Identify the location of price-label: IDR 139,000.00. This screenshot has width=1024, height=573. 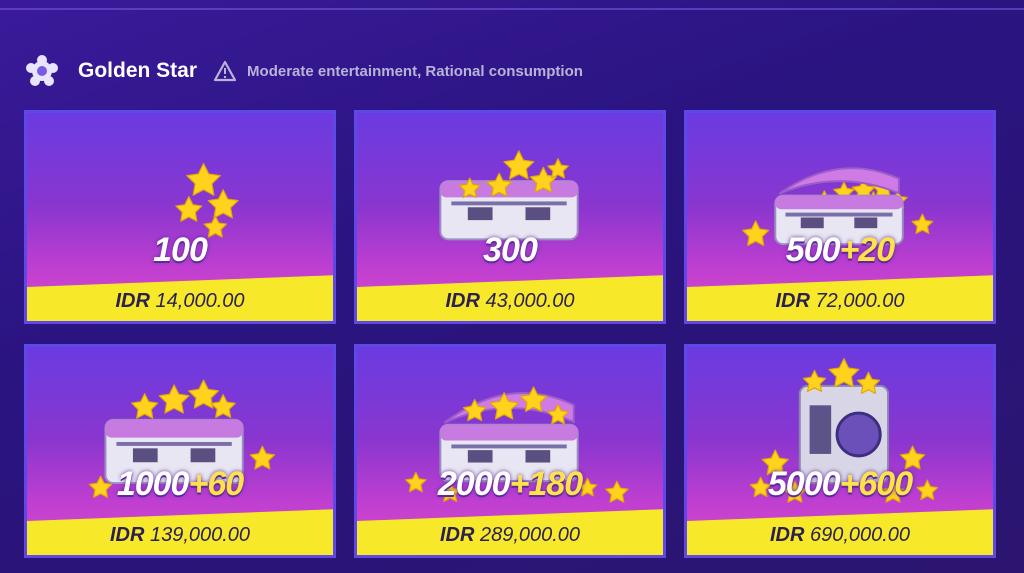
(180, 535).